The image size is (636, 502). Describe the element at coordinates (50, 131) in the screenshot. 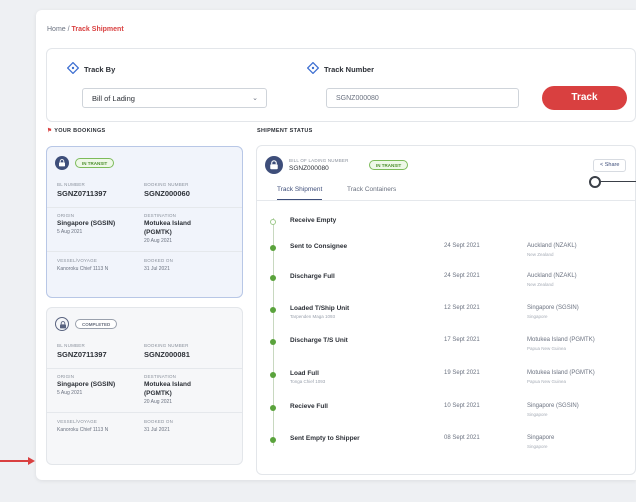

I see `flag-icon: ⚑` at that location.